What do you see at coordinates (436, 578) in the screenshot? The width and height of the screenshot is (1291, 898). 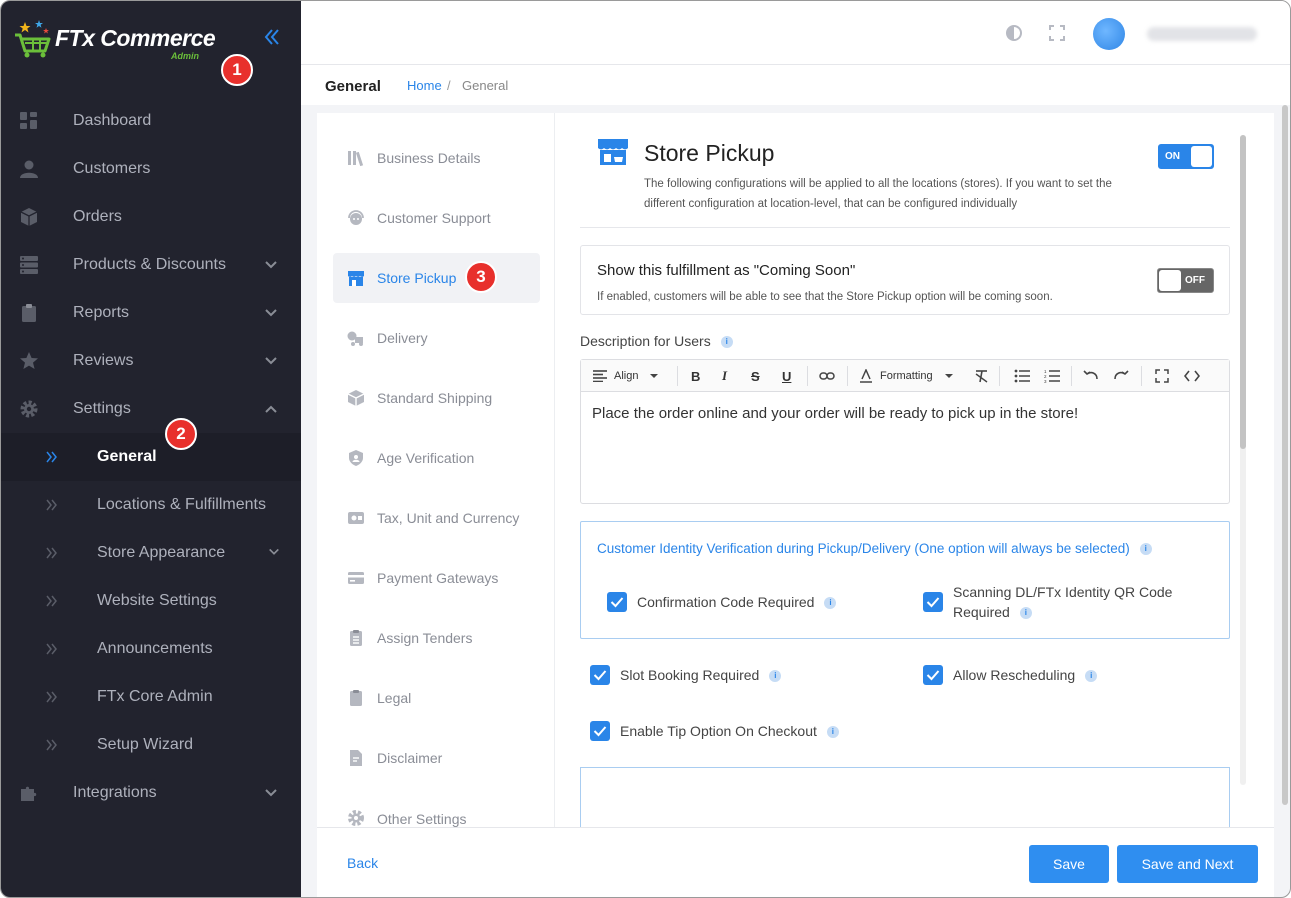 I see `subnav-payment-gateways: Payment Gateways` at bounding box center [436, 578].